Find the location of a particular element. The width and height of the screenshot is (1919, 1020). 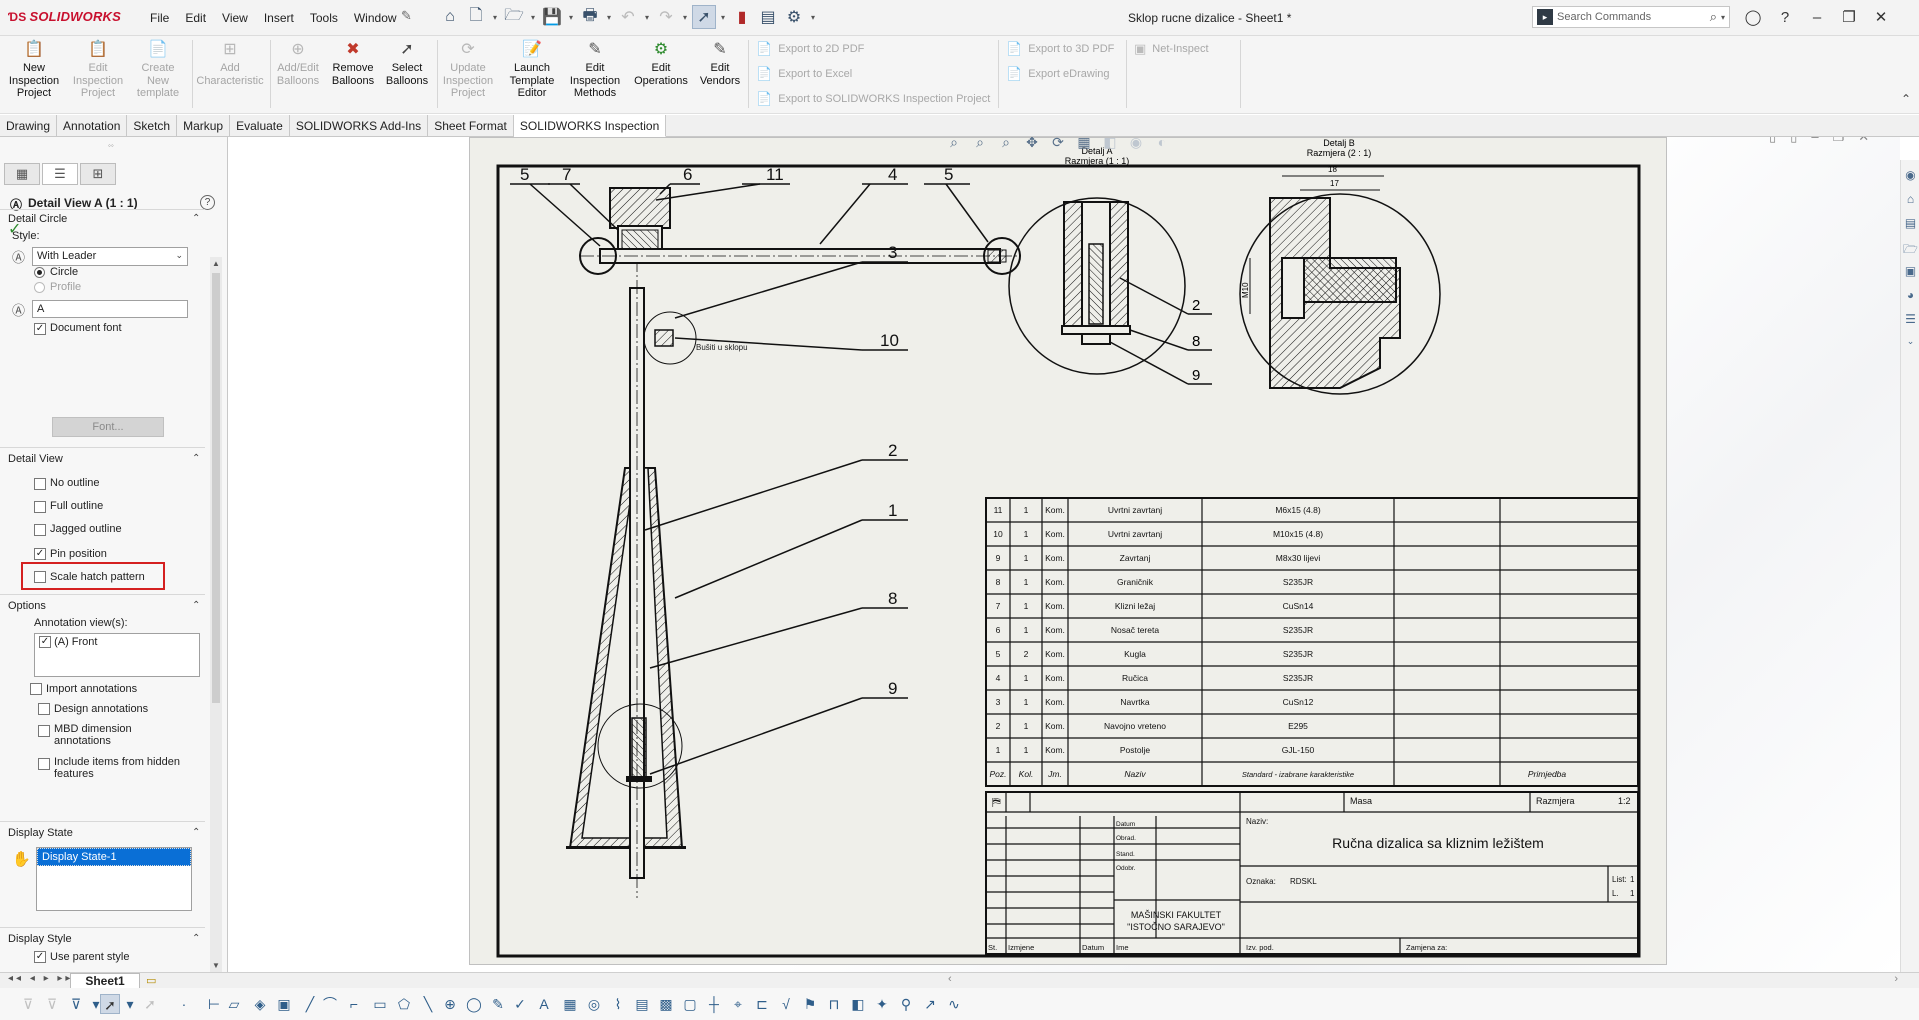

table-icon: ▦ is located at coordinates (570, 1004).